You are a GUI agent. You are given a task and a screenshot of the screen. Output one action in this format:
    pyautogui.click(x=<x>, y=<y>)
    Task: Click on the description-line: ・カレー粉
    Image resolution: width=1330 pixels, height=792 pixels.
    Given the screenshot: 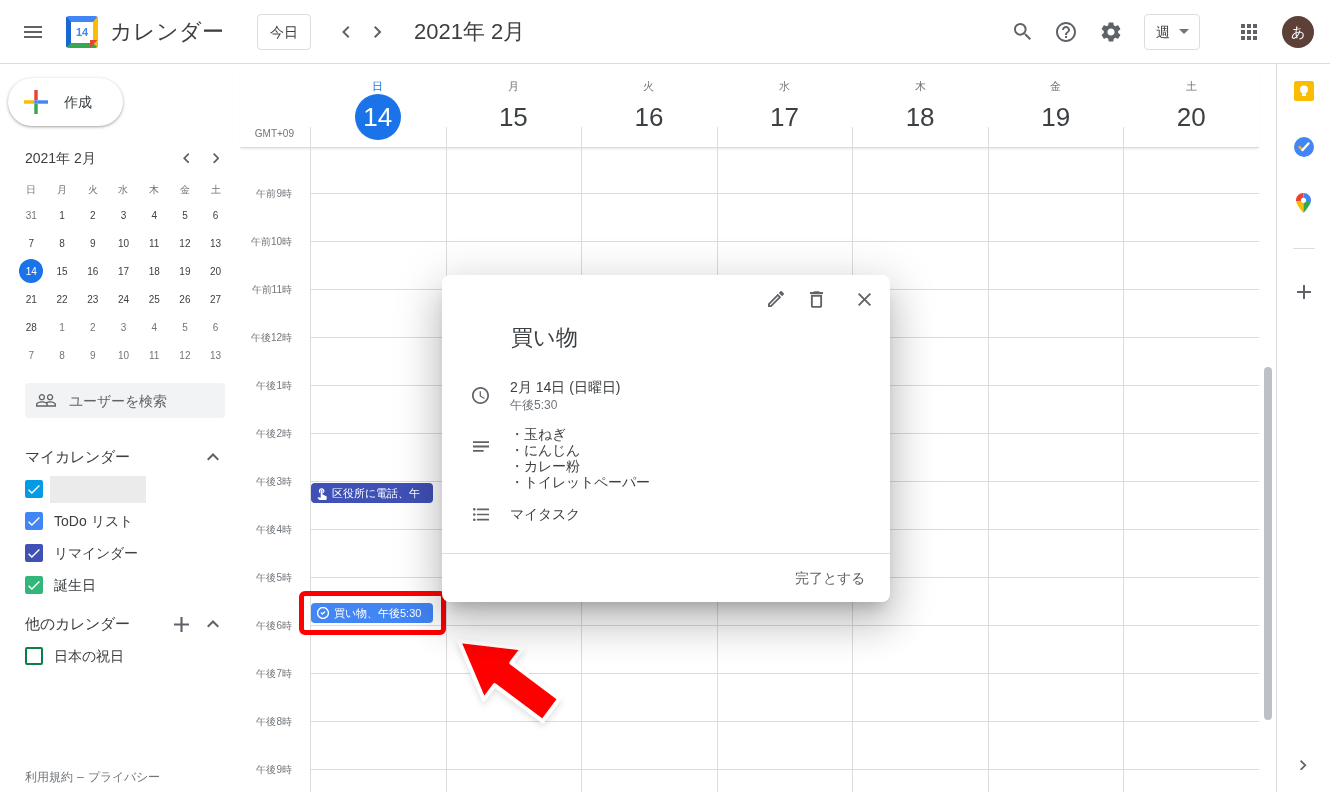 What is the action you would take?
    pyautogui.click(x=545, y=466)
    